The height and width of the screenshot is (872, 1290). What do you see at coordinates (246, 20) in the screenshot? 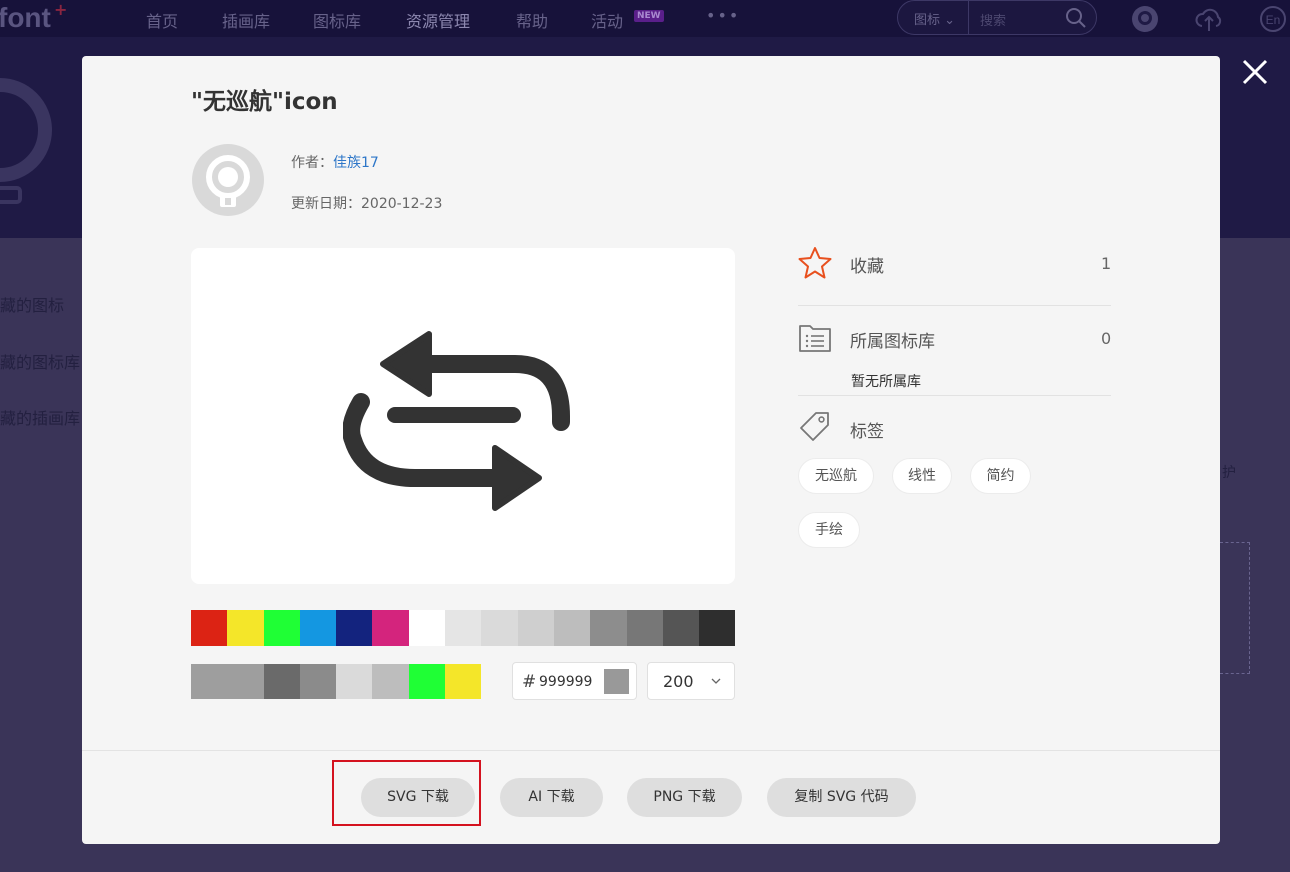
I see `nav-item-illustrations: 插画库` at bounding box center [246, 20].